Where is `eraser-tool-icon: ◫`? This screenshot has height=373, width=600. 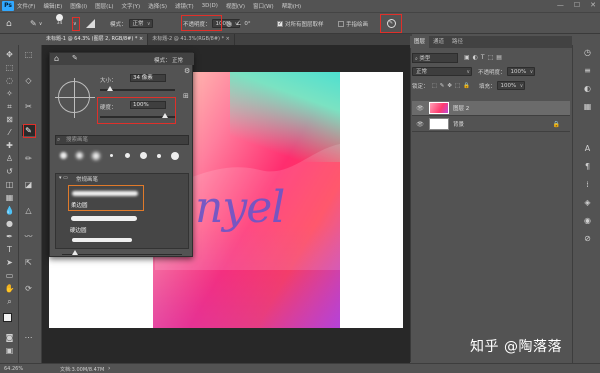
eraser-tool-icon: ◫ is located at coordinates (9, 184).